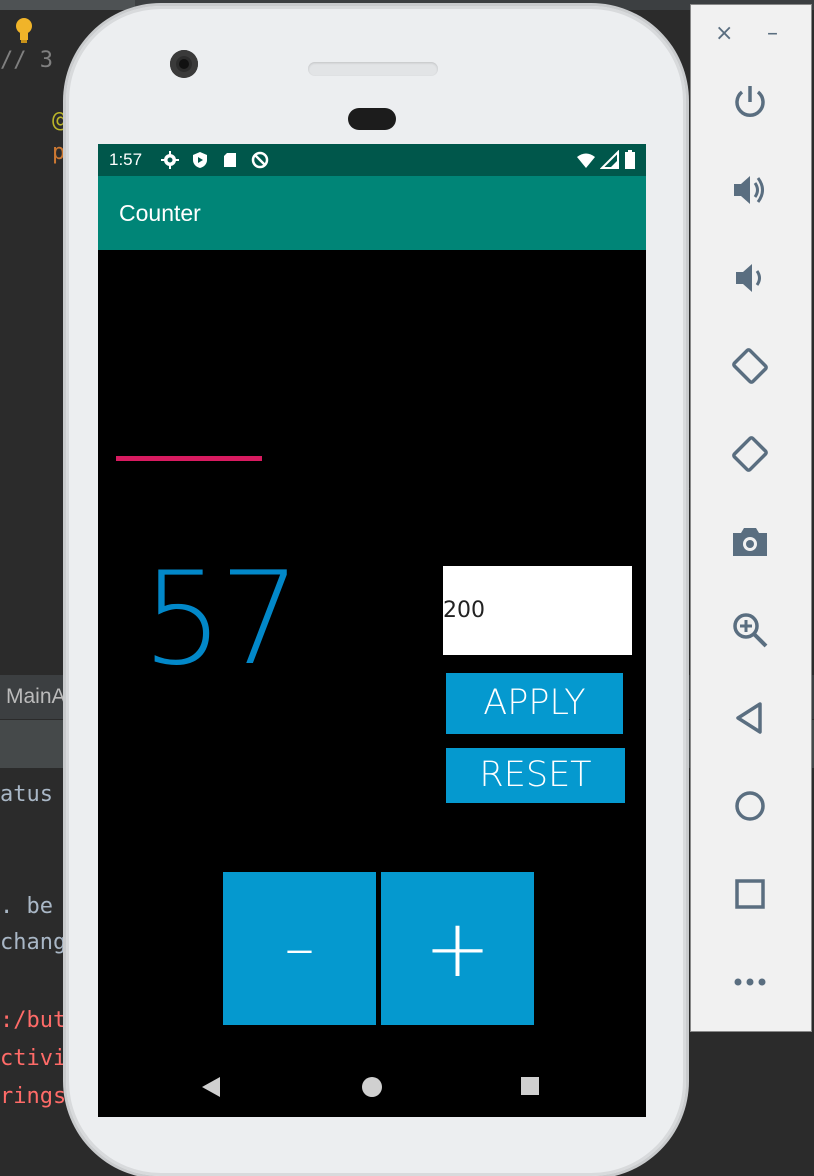  I want to click on more-icon, so click(750, 982).